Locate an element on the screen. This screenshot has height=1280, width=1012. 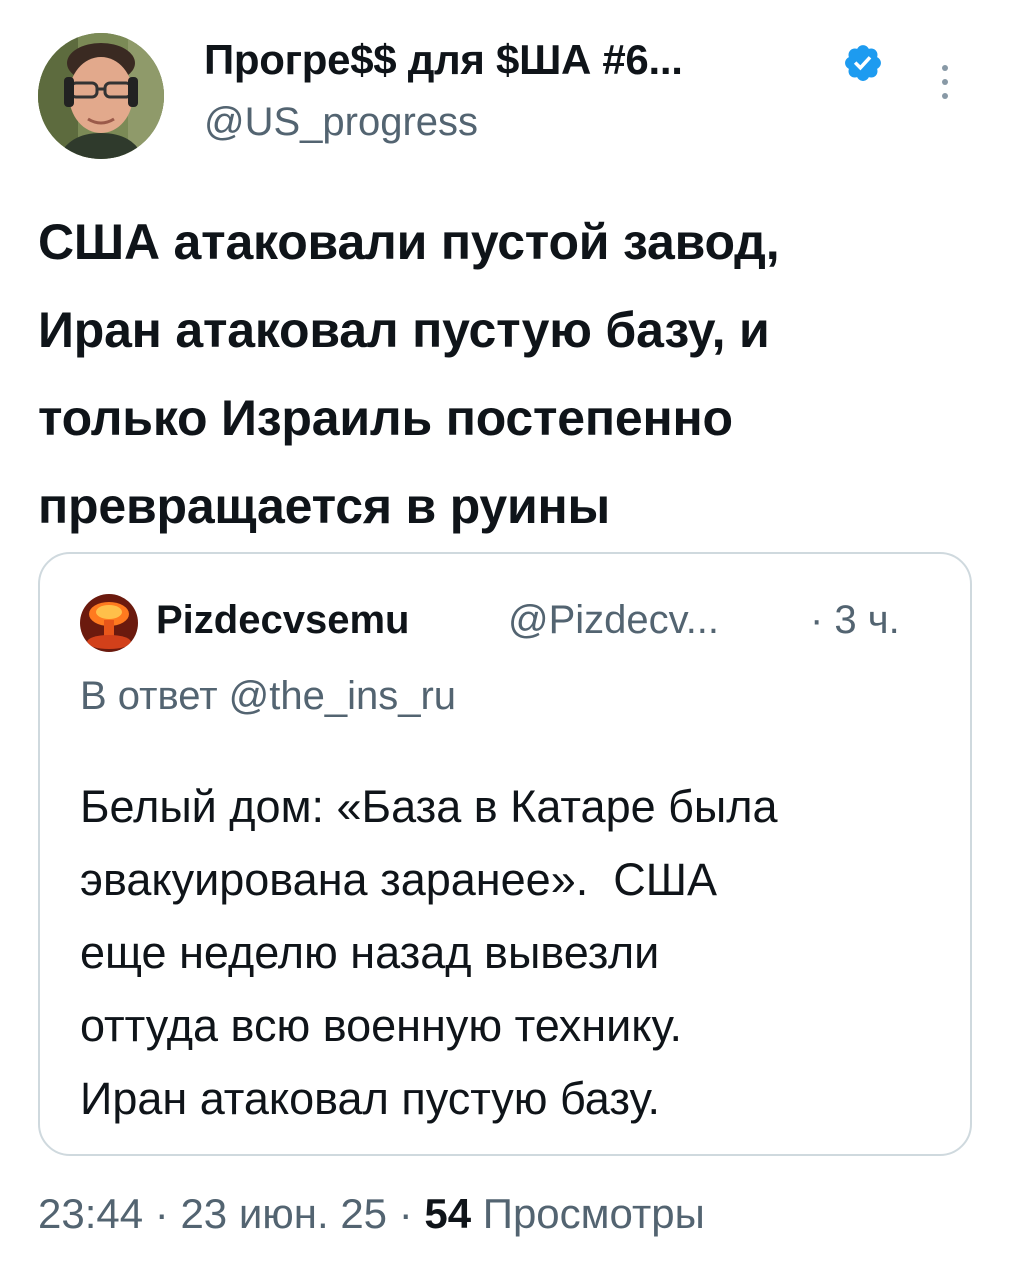
quote-reply-to: В ответ @the_ins_ru is located at coordinates (268, 696).